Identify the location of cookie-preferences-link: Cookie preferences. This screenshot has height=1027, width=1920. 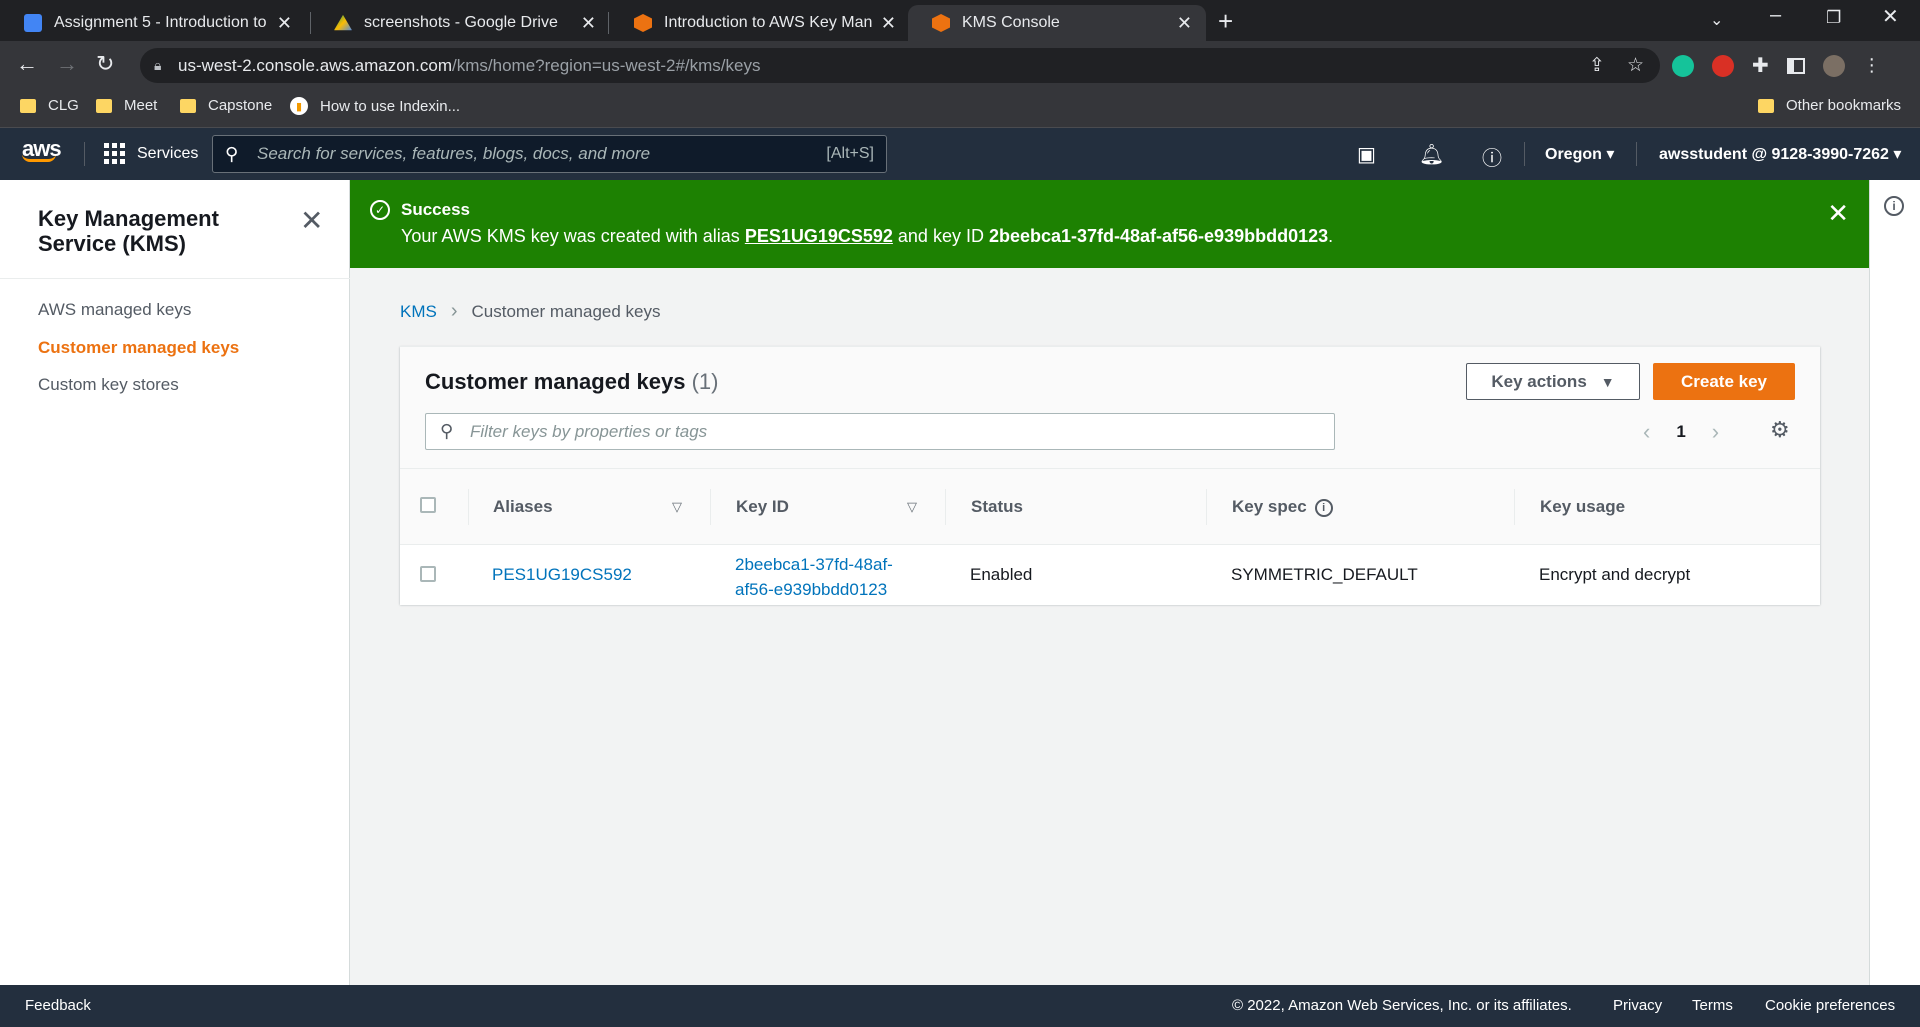
(1830, 1005).